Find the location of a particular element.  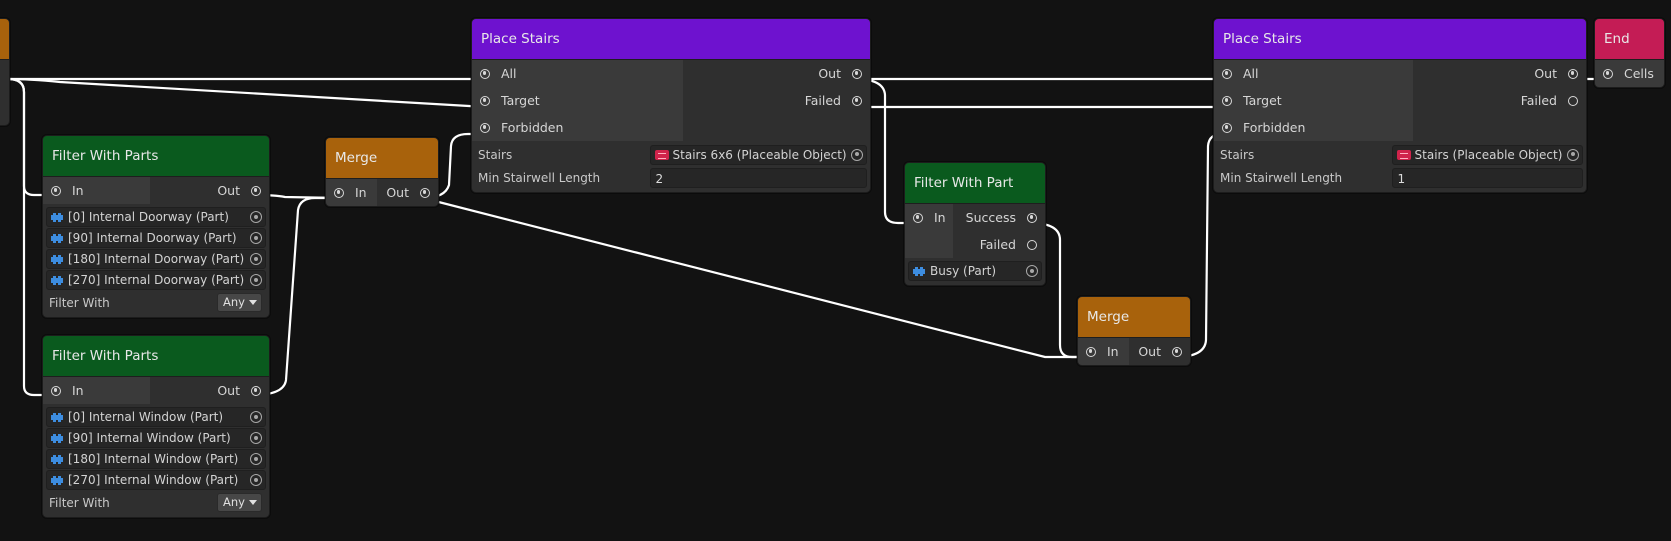

source-node-partial is located at coordinates (5, 72).